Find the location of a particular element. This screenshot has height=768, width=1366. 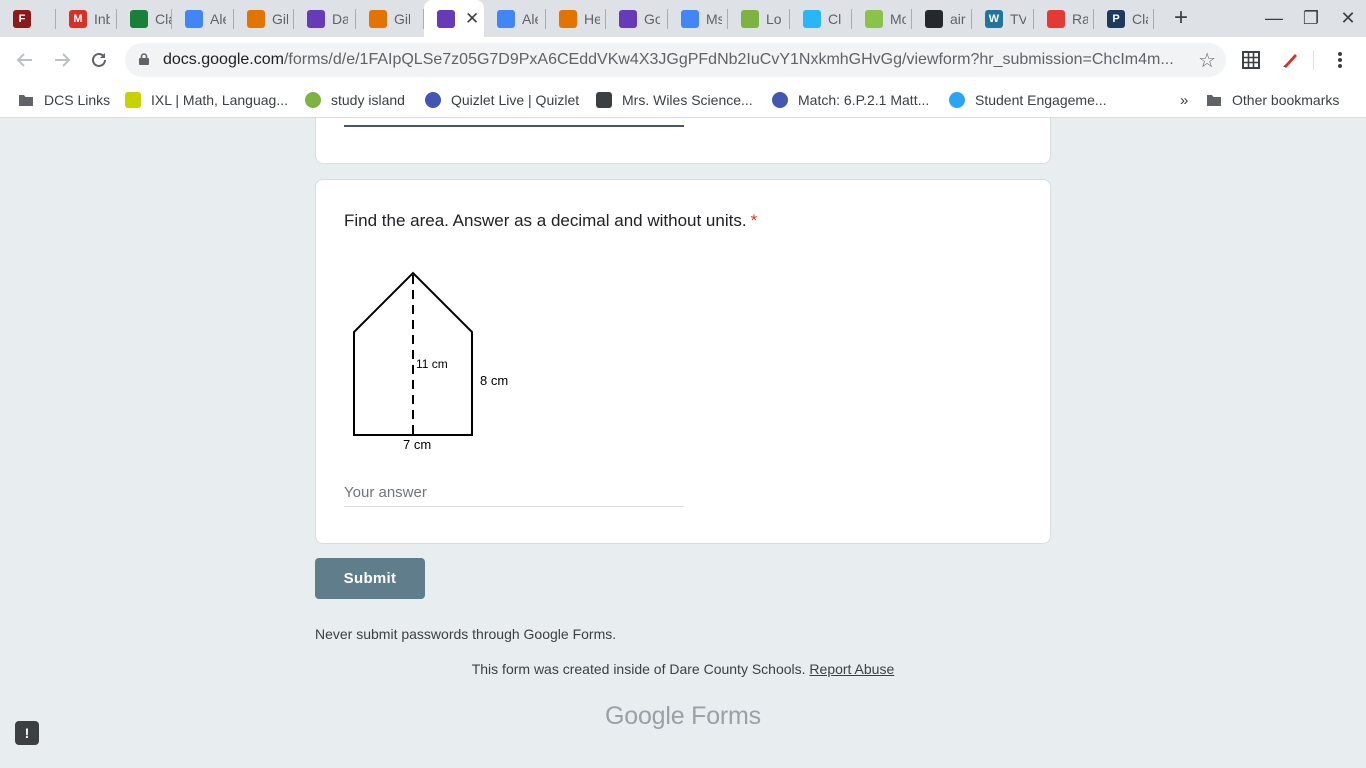

close-window-button: ✕ is located at coordinates (1348, 18).